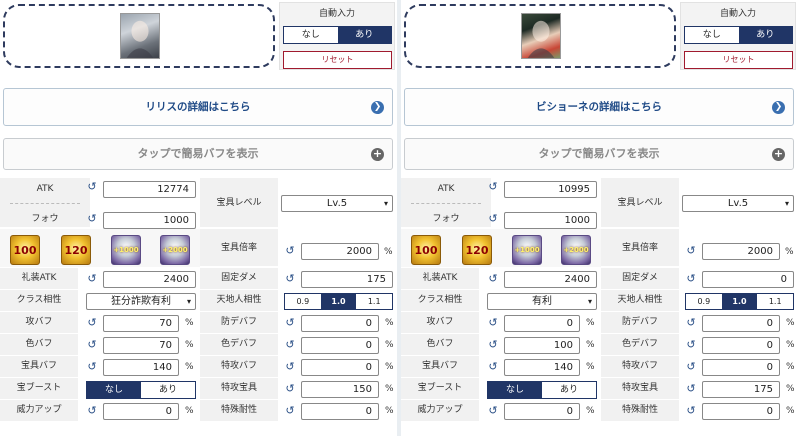 The image size is (800, 436). I want to click on class-affinity-select: 狂分詐欺有利 ▾, so click(141, 301).